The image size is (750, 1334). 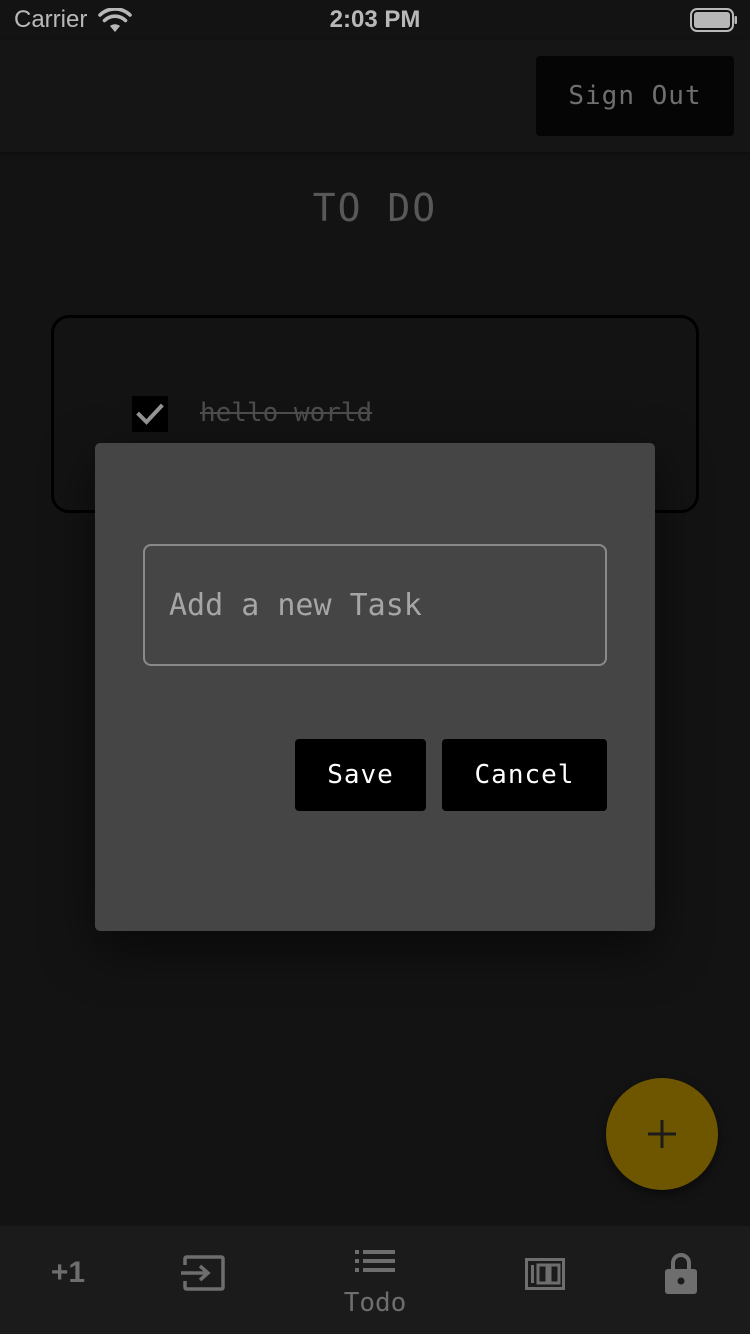 What do you see at coordinates (68, 1272) in the screenshot?
I see `plus-one-icon: +1` at bounding box center [68, 1272].